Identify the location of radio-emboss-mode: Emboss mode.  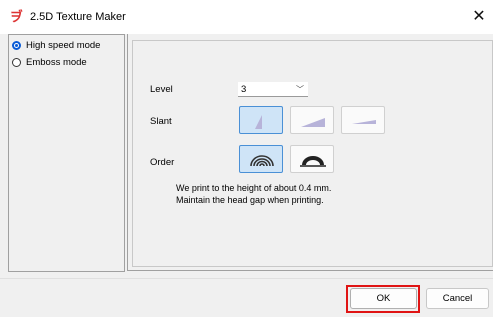
(49, 62).